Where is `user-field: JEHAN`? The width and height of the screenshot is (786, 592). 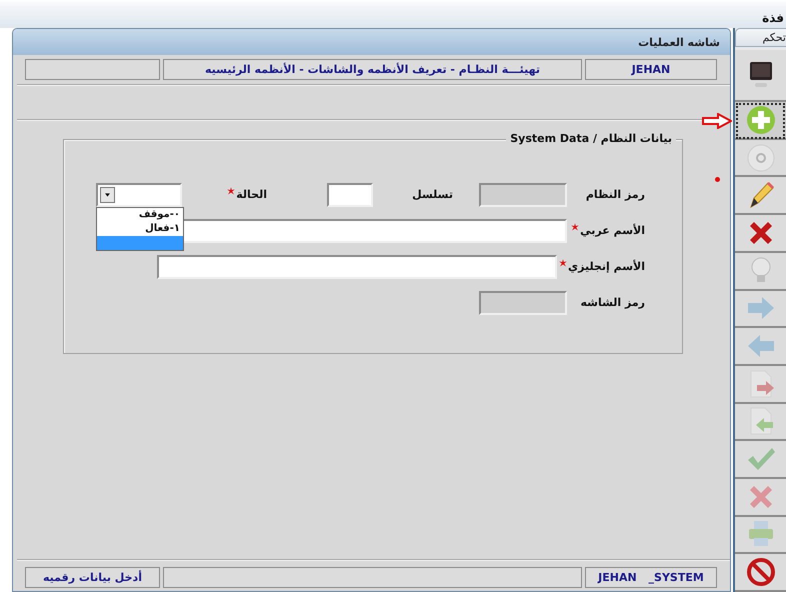 user-field: JEHAN is located at coordinates (651, 69).